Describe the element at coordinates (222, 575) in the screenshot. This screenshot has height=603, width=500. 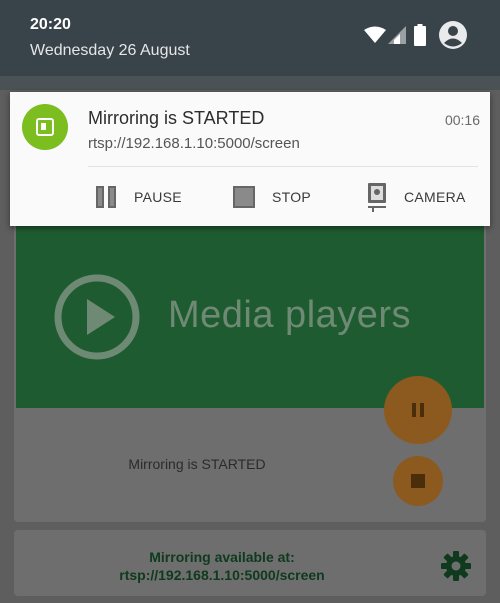
I see `availability-line-2: rtsp://192.168.1.10:5000/screen` at that location.